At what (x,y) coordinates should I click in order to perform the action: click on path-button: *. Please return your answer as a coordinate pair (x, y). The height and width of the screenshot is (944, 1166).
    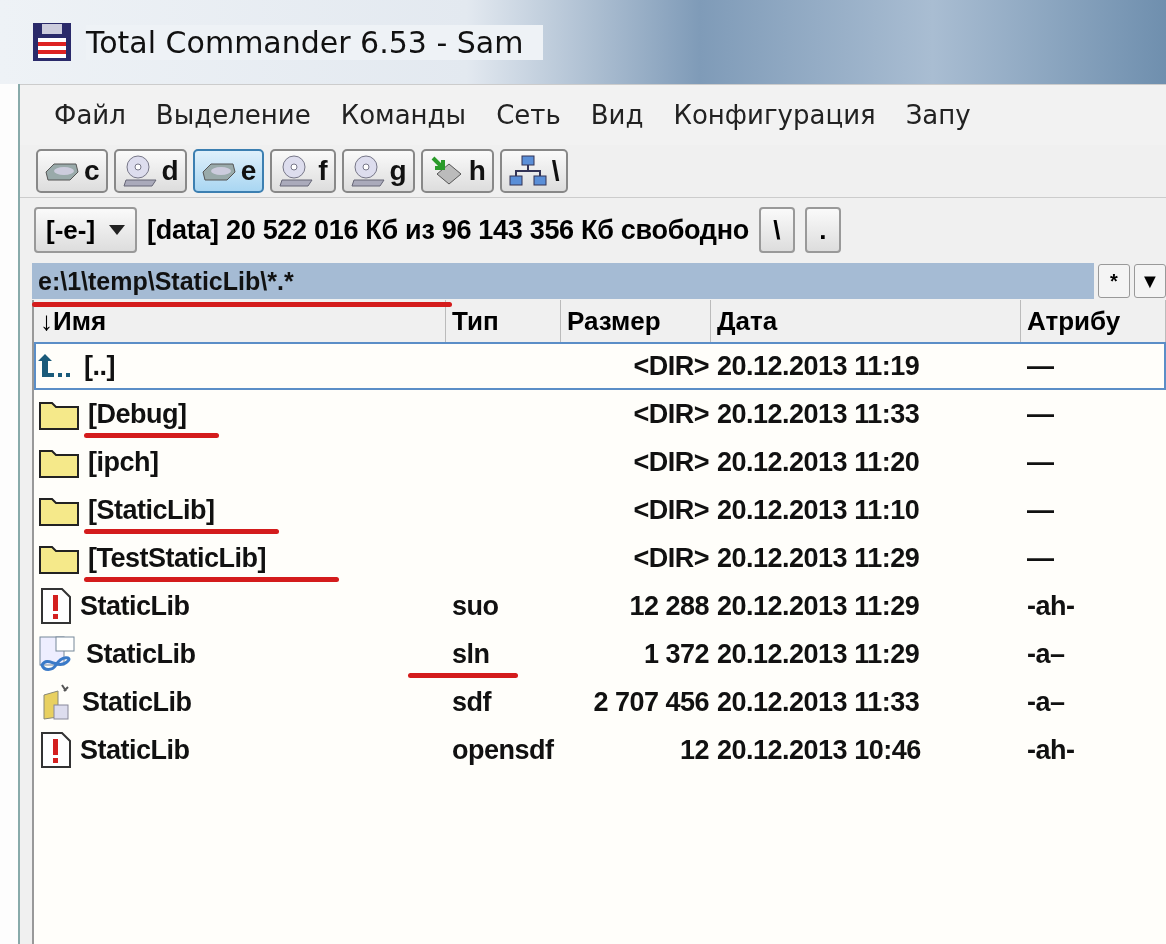
    Looking at the image, I should click on (1114, 281).